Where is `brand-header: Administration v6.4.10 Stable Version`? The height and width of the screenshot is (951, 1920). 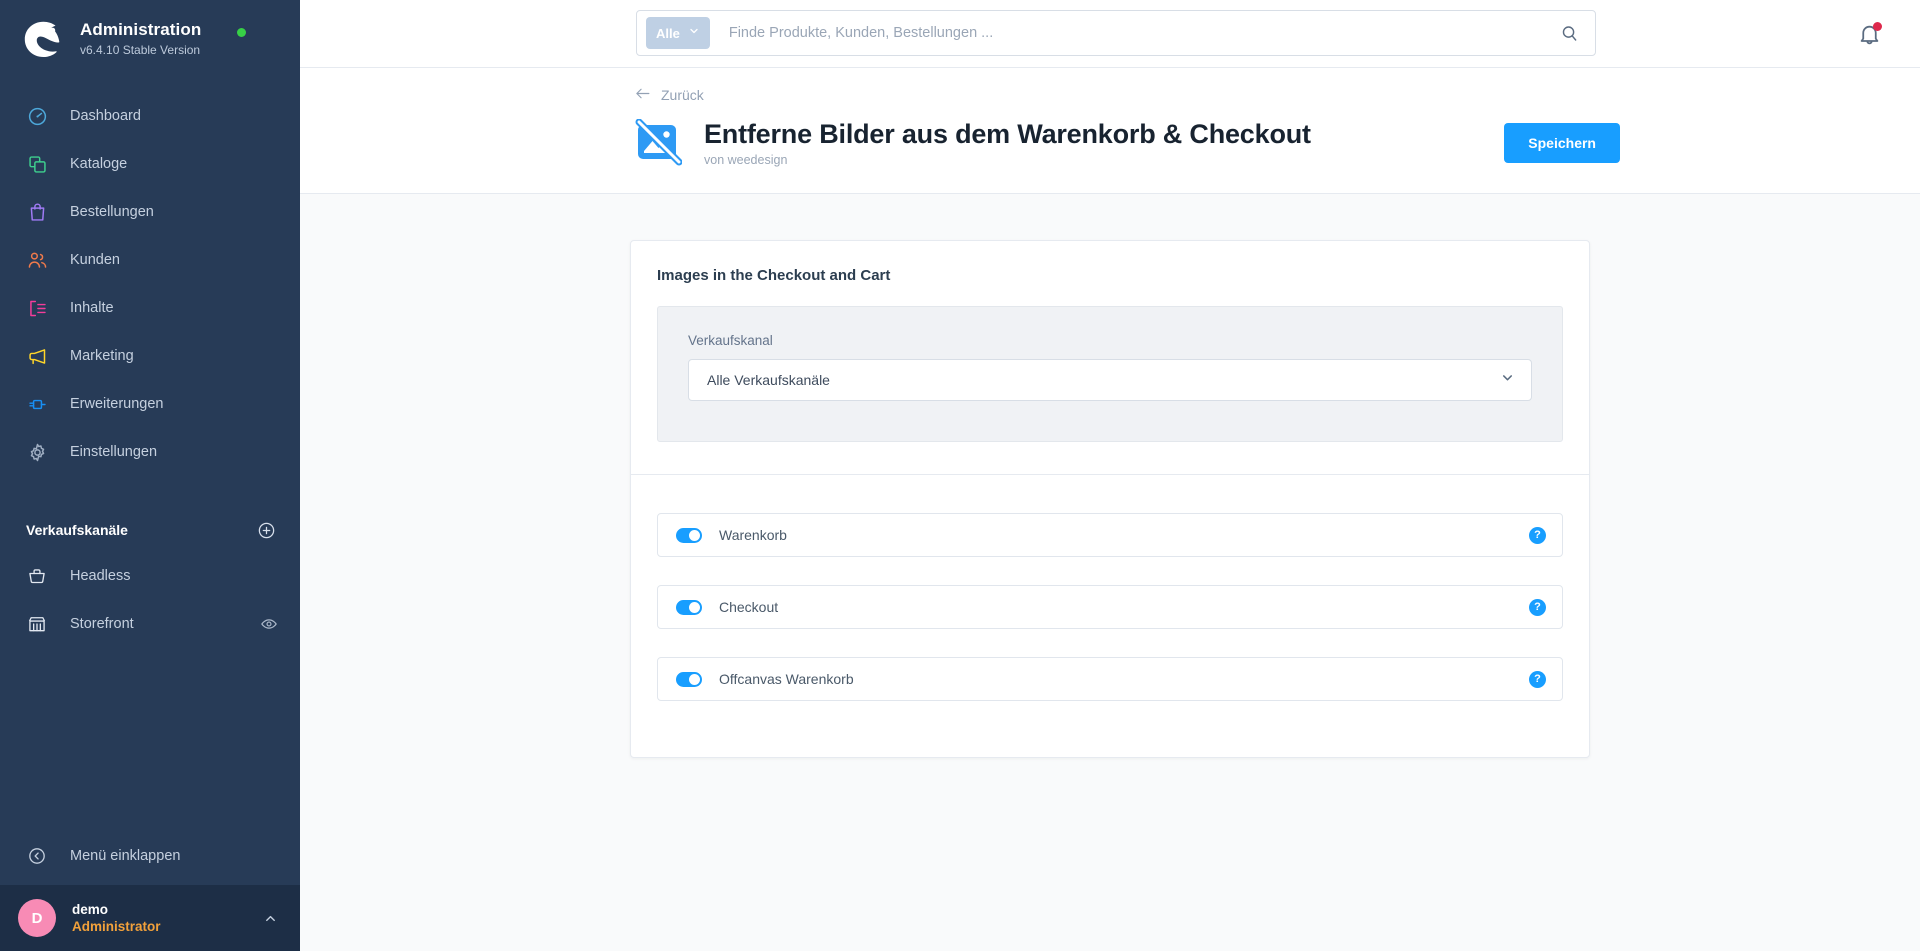 brand-header: Administration v6.4.10 Stable Version is located at coordinates (150, 39).